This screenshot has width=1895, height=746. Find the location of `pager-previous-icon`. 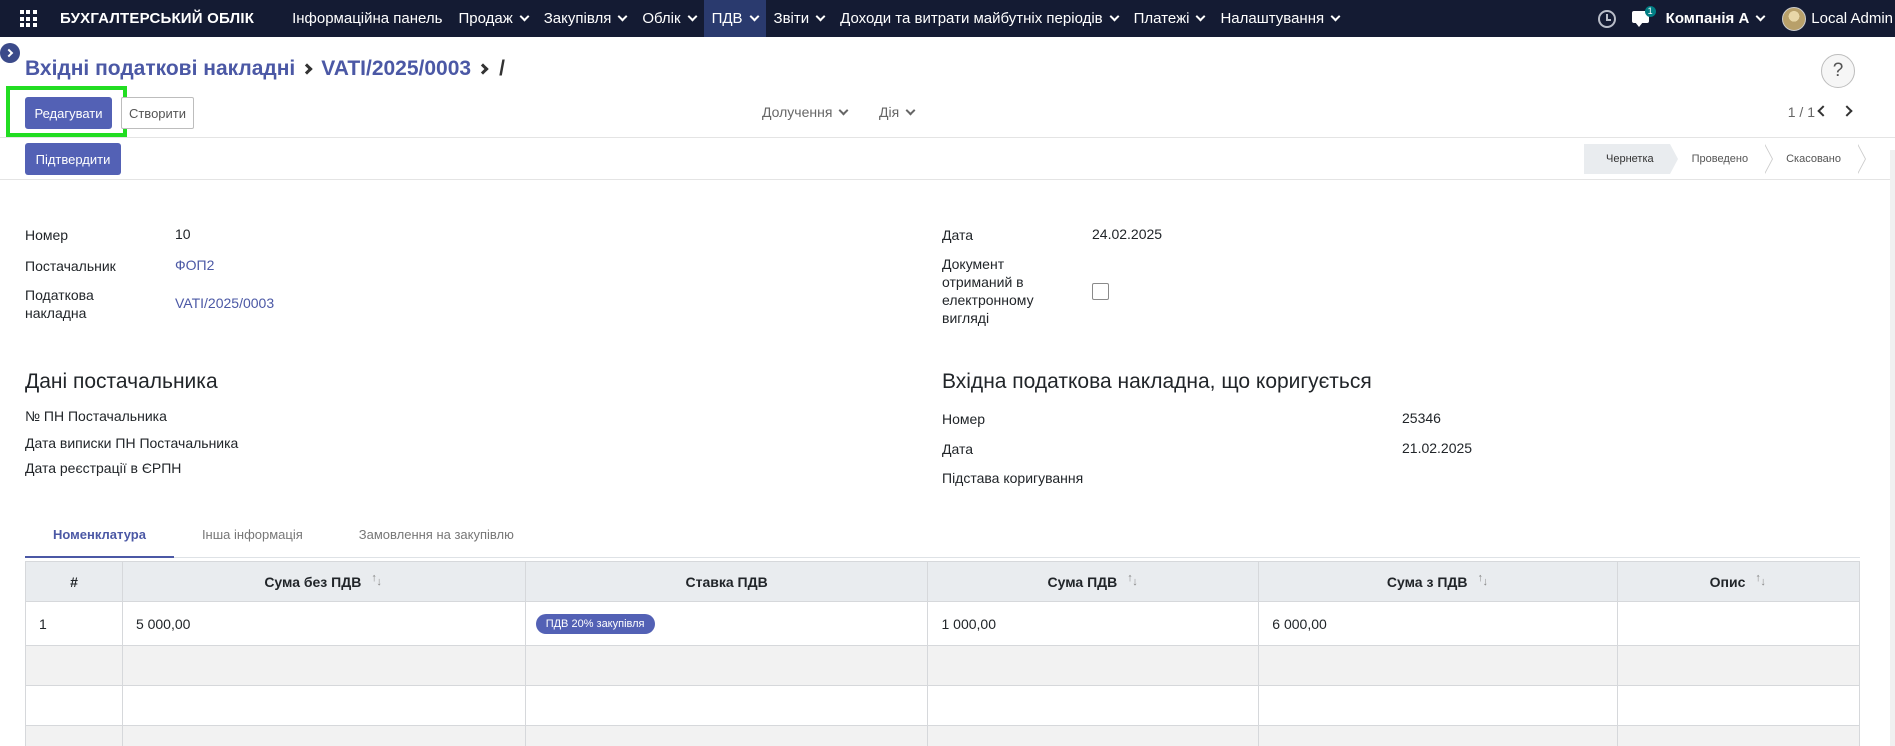

pager-previous-icon is located at coordinates (1823, 111).